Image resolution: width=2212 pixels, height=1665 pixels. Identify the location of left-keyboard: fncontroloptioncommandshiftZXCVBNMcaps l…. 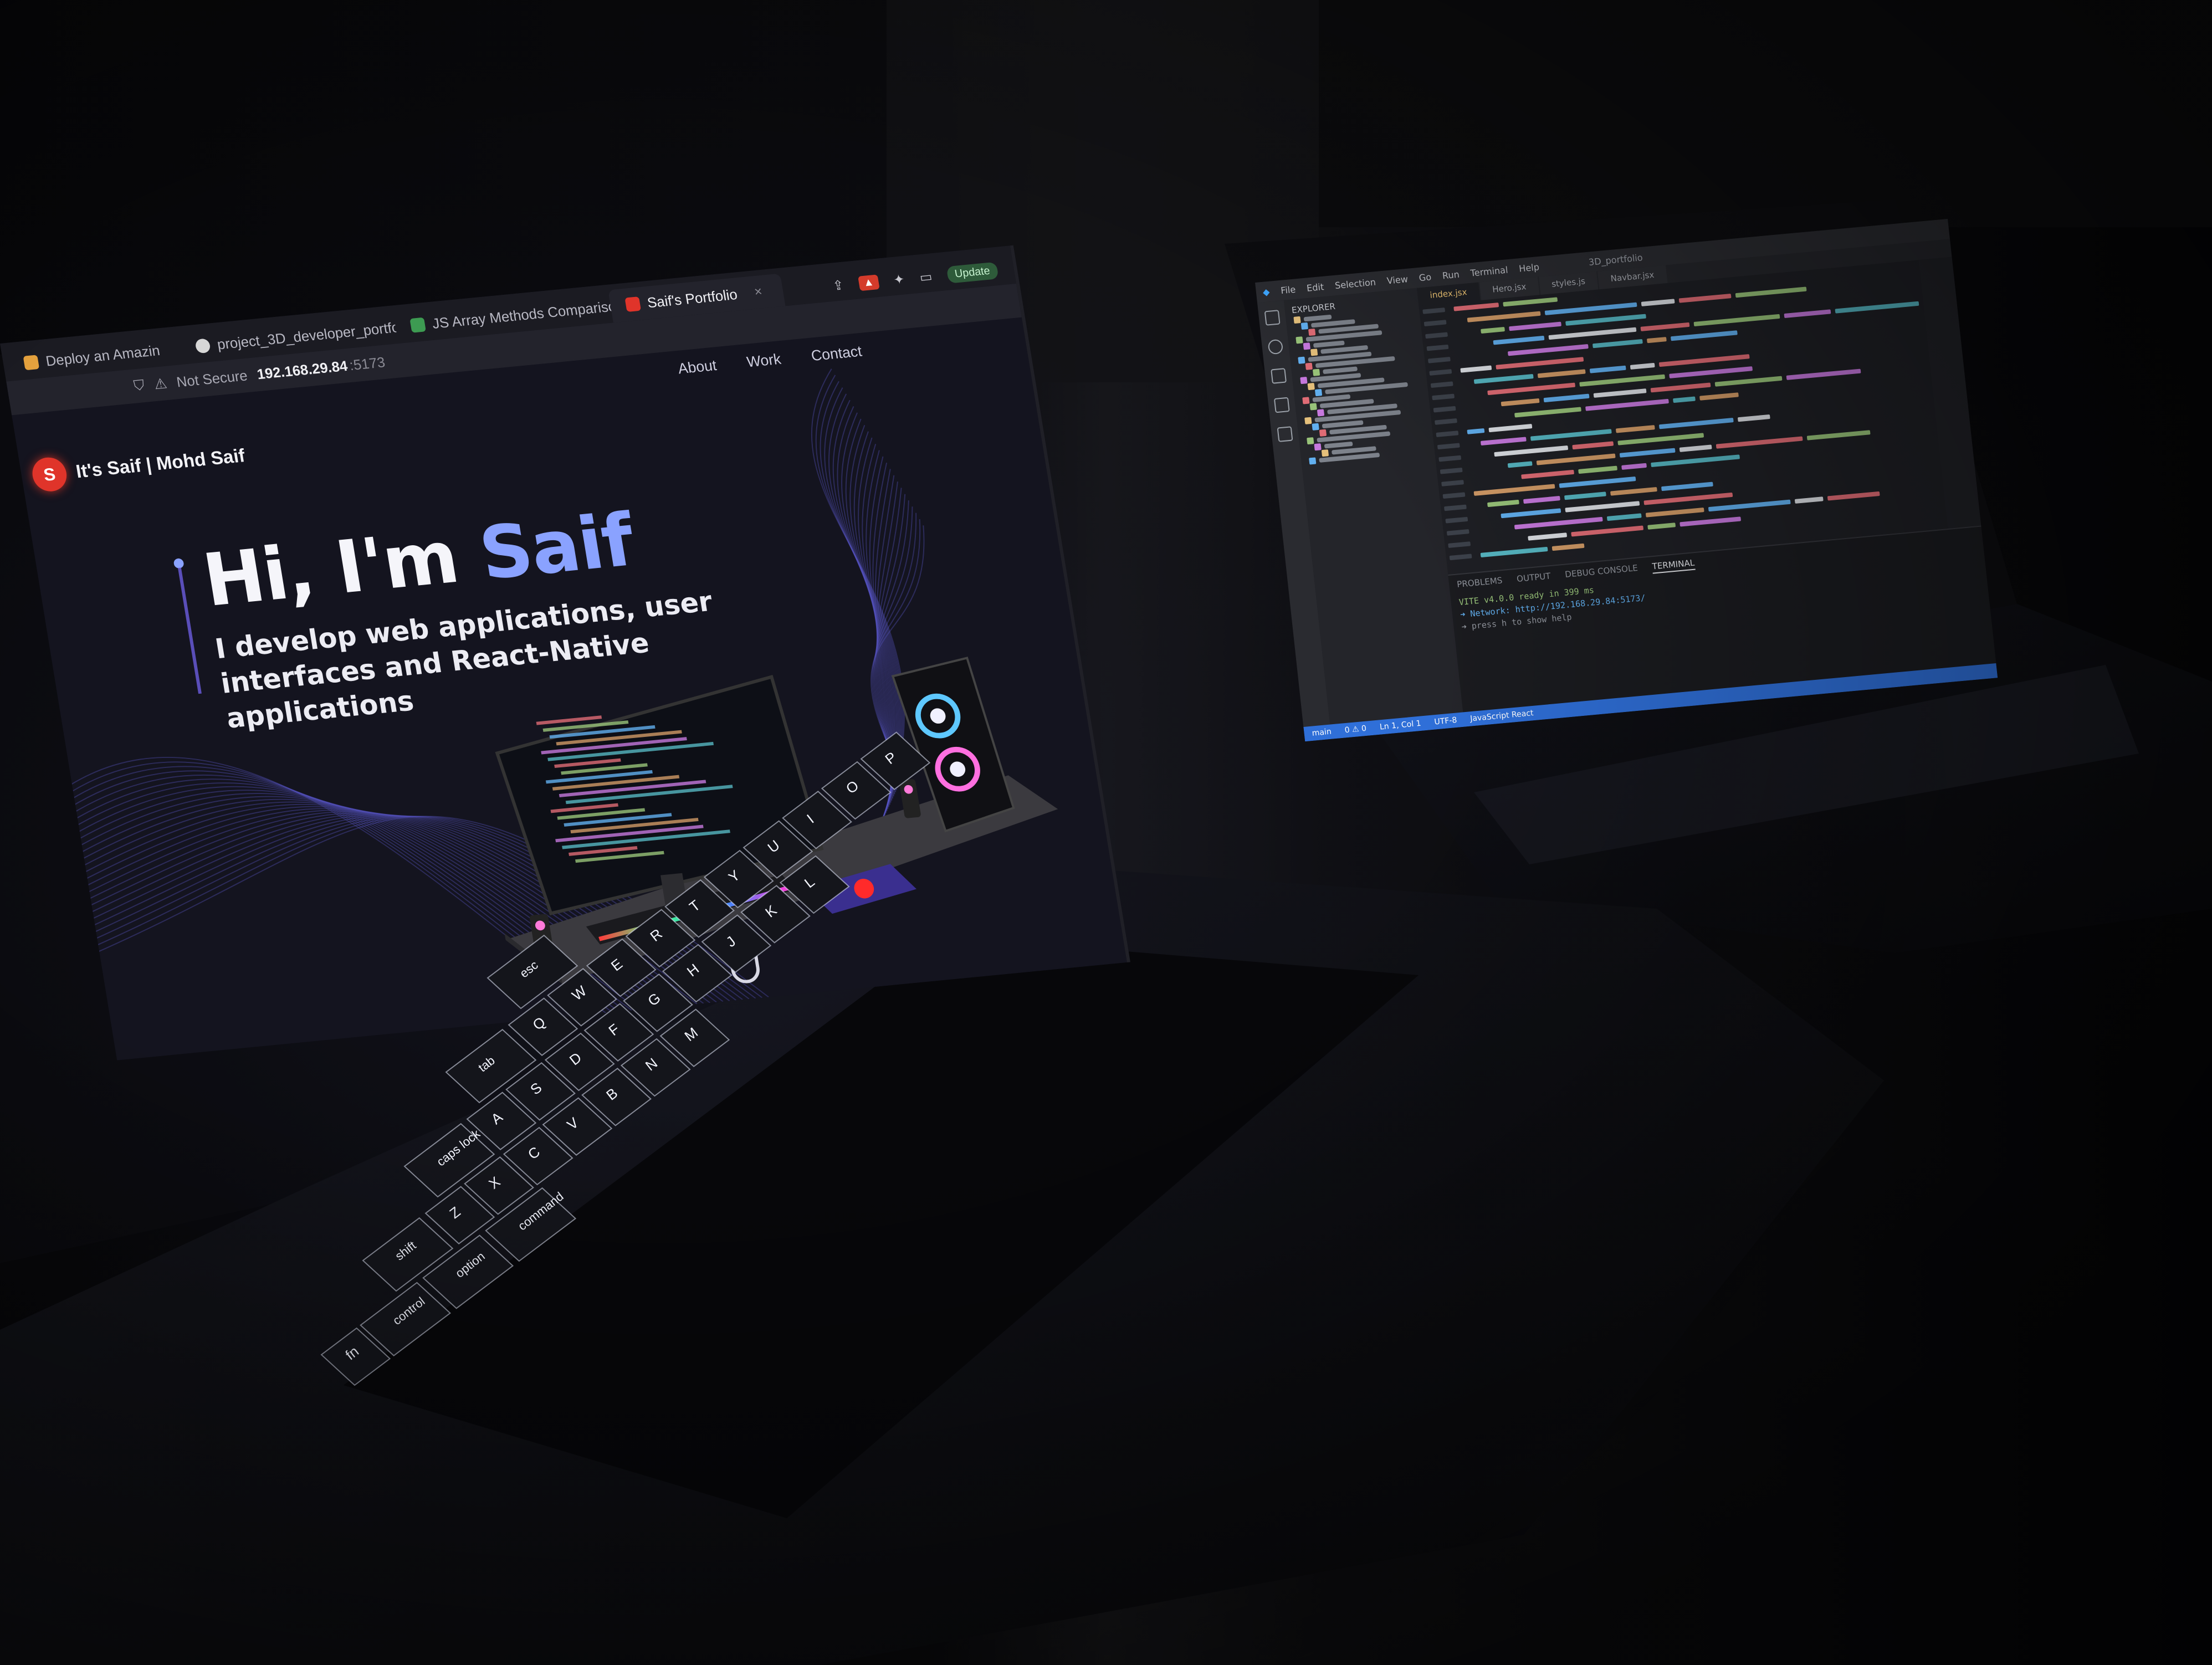
(626, 1058).